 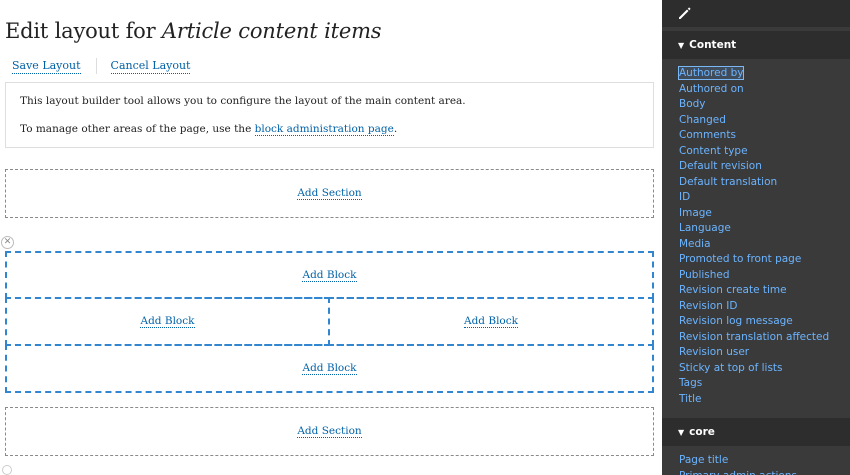 What do you see at coordinates (764, 226) in the screenshot?
I see `sidebar-item: Language` at bounding box center [764, 226].